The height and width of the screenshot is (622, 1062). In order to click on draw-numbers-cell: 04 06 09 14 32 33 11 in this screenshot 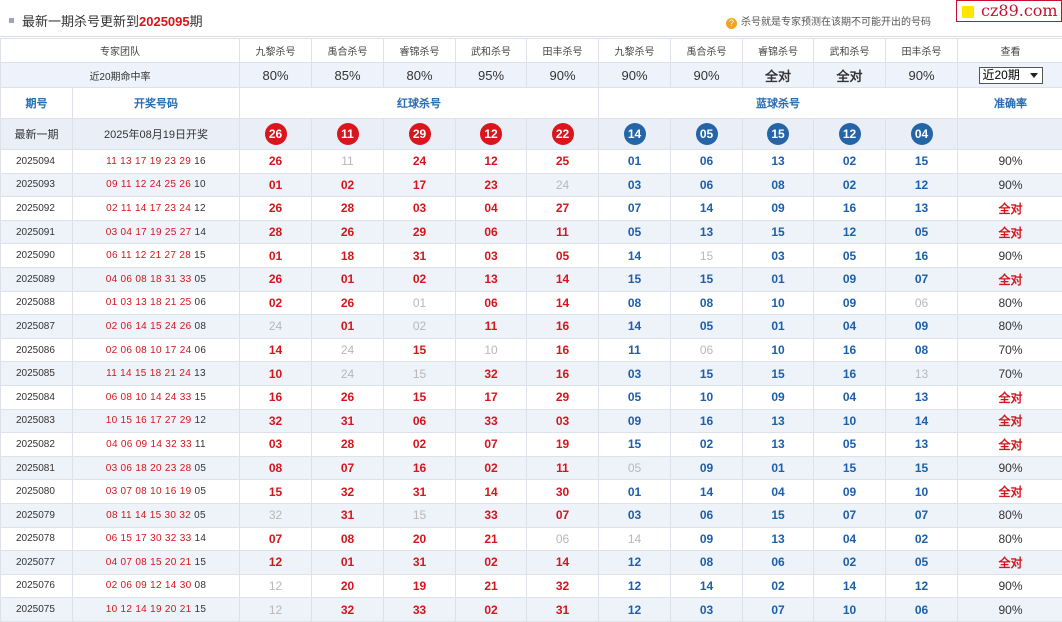, I will do `click(156, 445)`.